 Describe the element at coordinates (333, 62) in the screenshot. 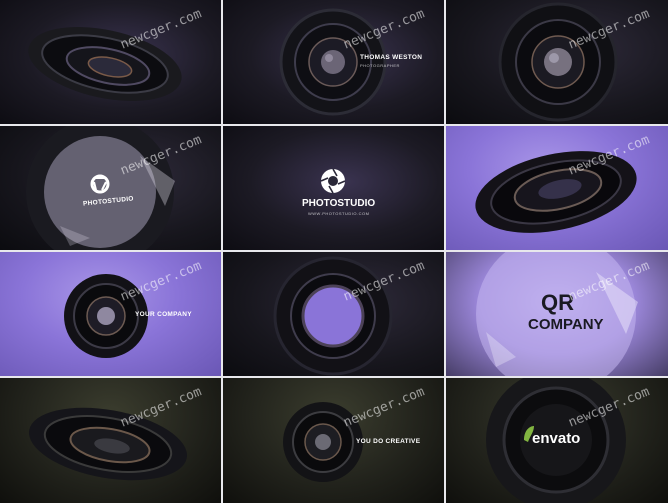

I see `frame-2: THOMAS WESTON PHOTOGRAPHER newcger.com` at that location.